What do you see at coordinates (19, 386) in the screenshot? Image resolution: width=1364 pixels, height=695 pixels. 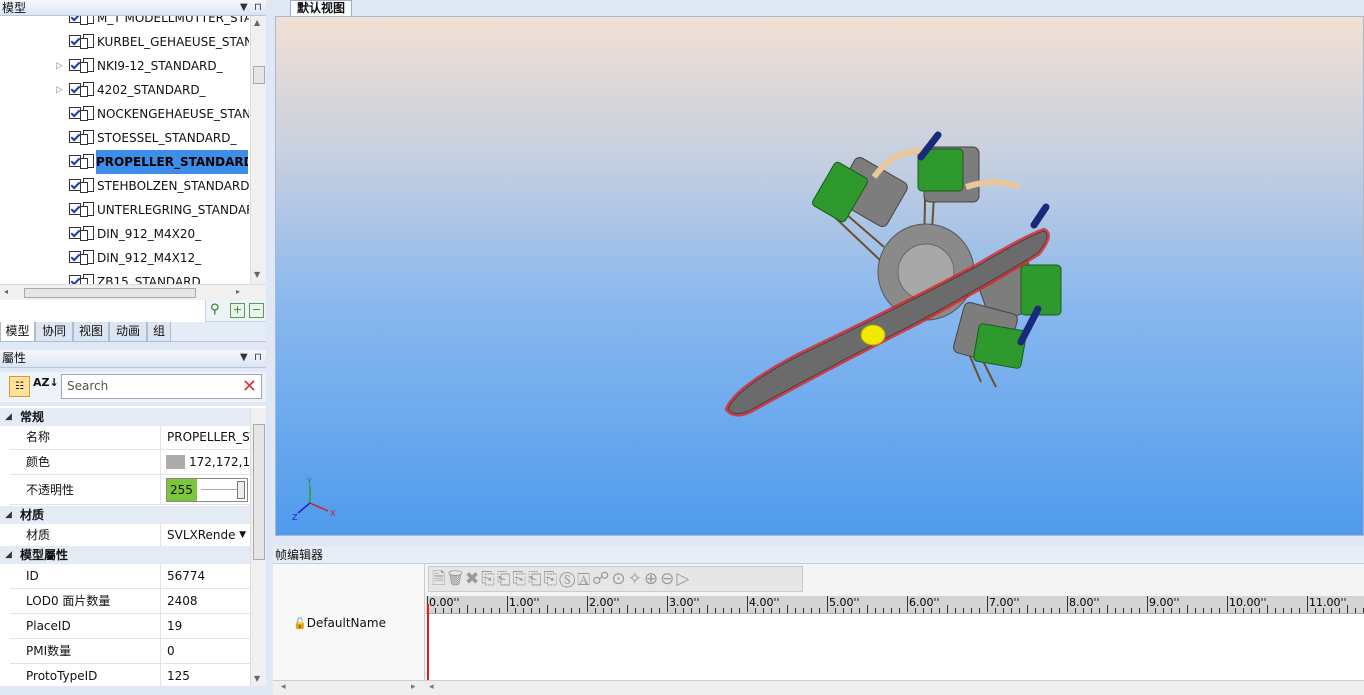 I see `categorized-icon: ☷` at bounding box center [19, 386].